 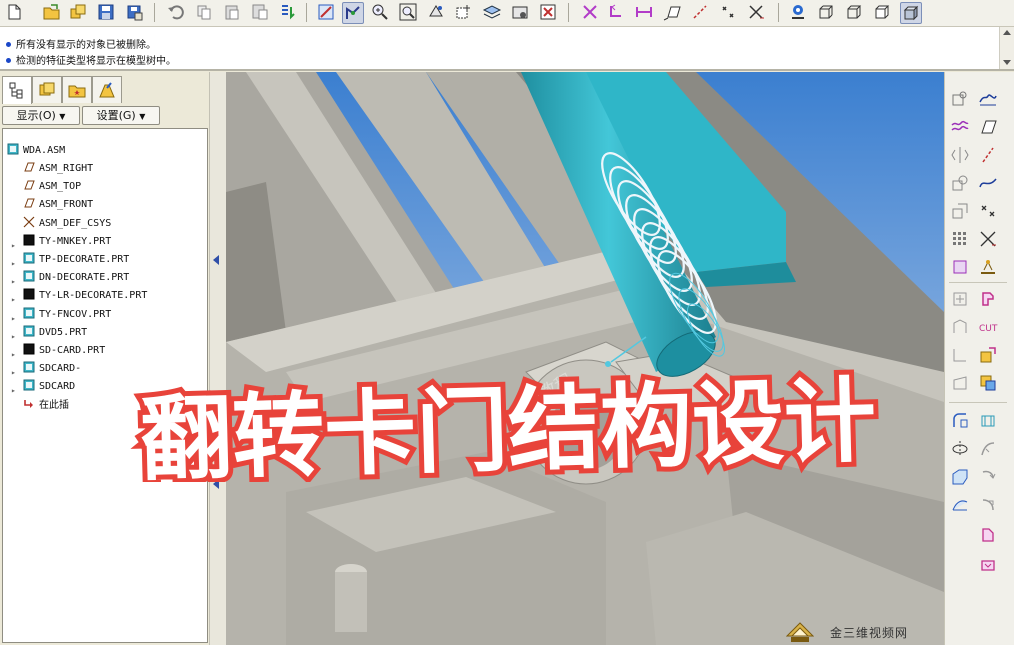 What do you see at coordinates (960, 505) in the screenshot?
I see `boundary-blend-icon` at bounding box center [960, 505].